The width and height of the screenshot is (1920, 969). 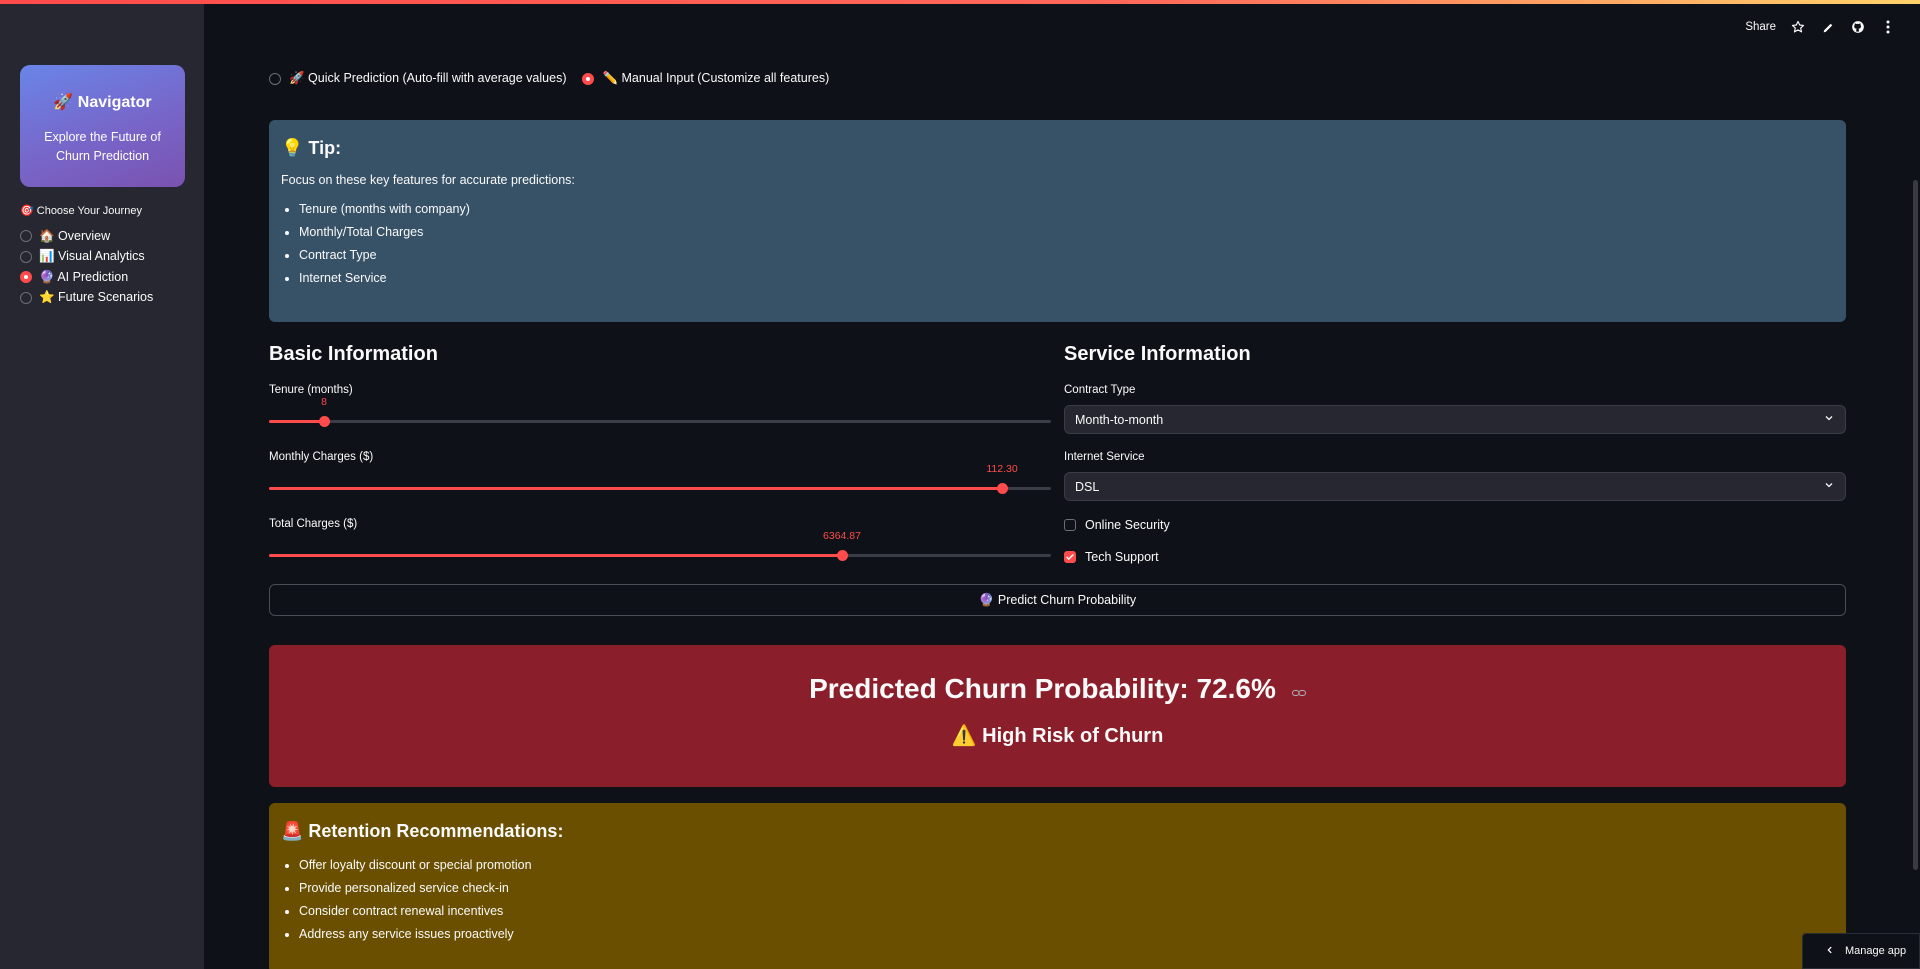 What do you see at coordinates (1127, 525) in the screenshot?
I see `online-security-label: Online Security` at bounding box center [1127, 525].